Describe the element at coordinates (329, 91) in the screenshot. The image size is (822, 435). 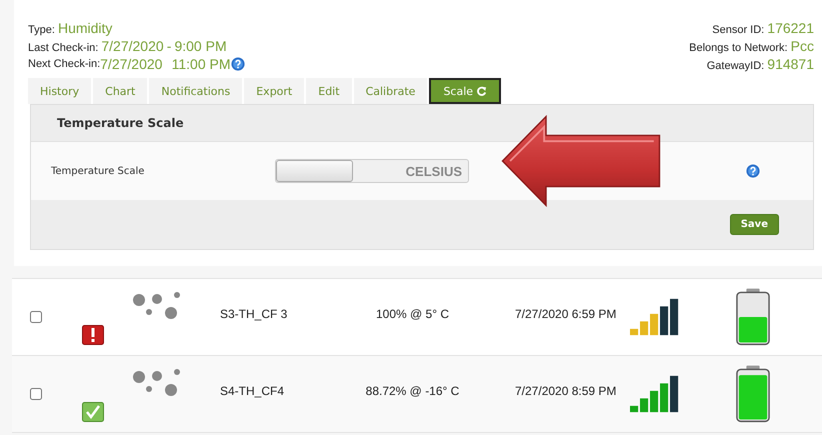
I see `tab: Edit` at that location.